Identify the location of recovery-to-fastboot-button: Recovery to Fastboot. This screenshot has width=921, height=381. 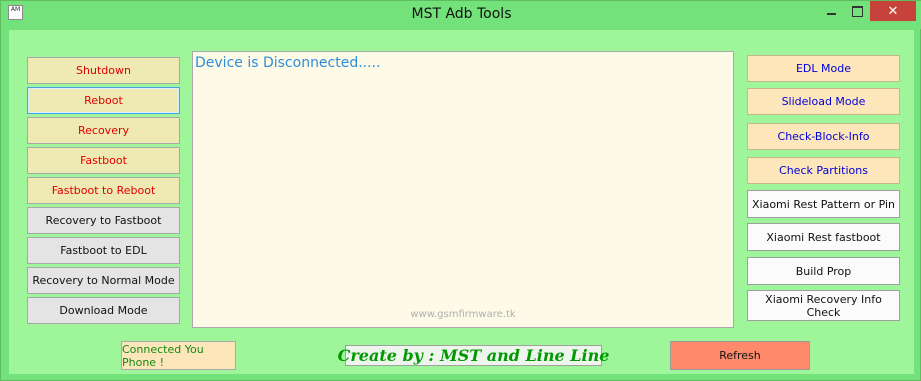
(103, 220).